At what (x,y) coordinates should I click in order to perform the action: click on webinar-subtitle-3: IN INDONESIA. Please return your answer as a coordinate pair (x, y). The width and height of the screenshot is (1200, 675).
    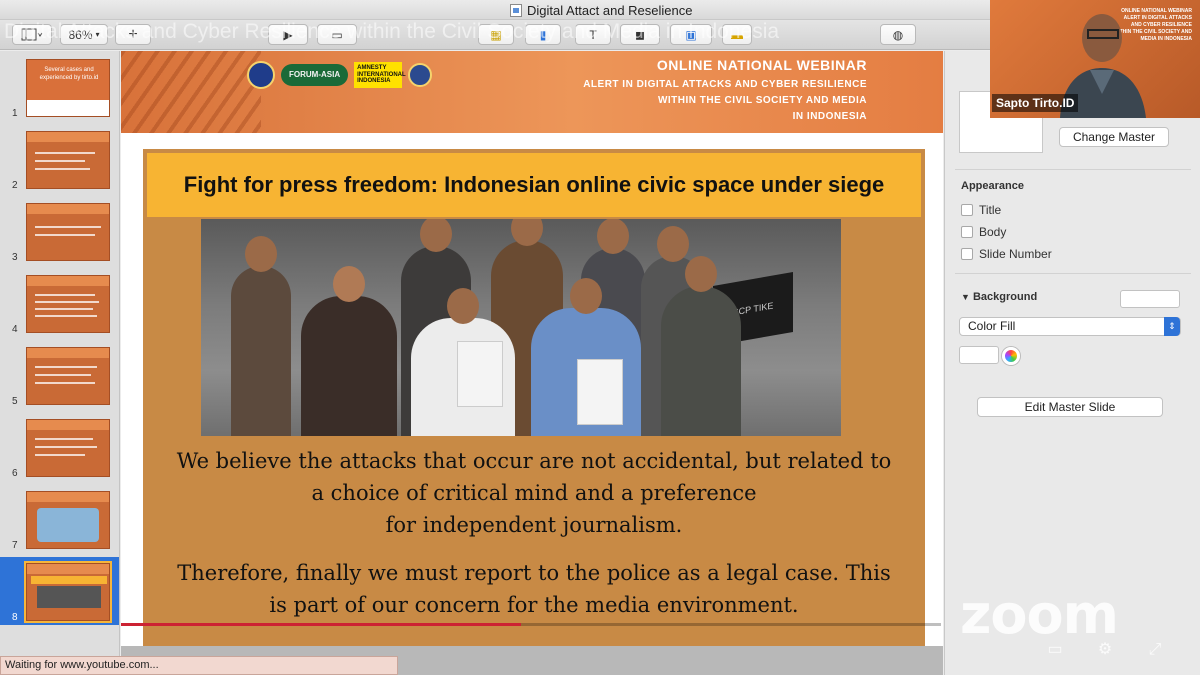
    Looking at the image, I should click on (829, 116).